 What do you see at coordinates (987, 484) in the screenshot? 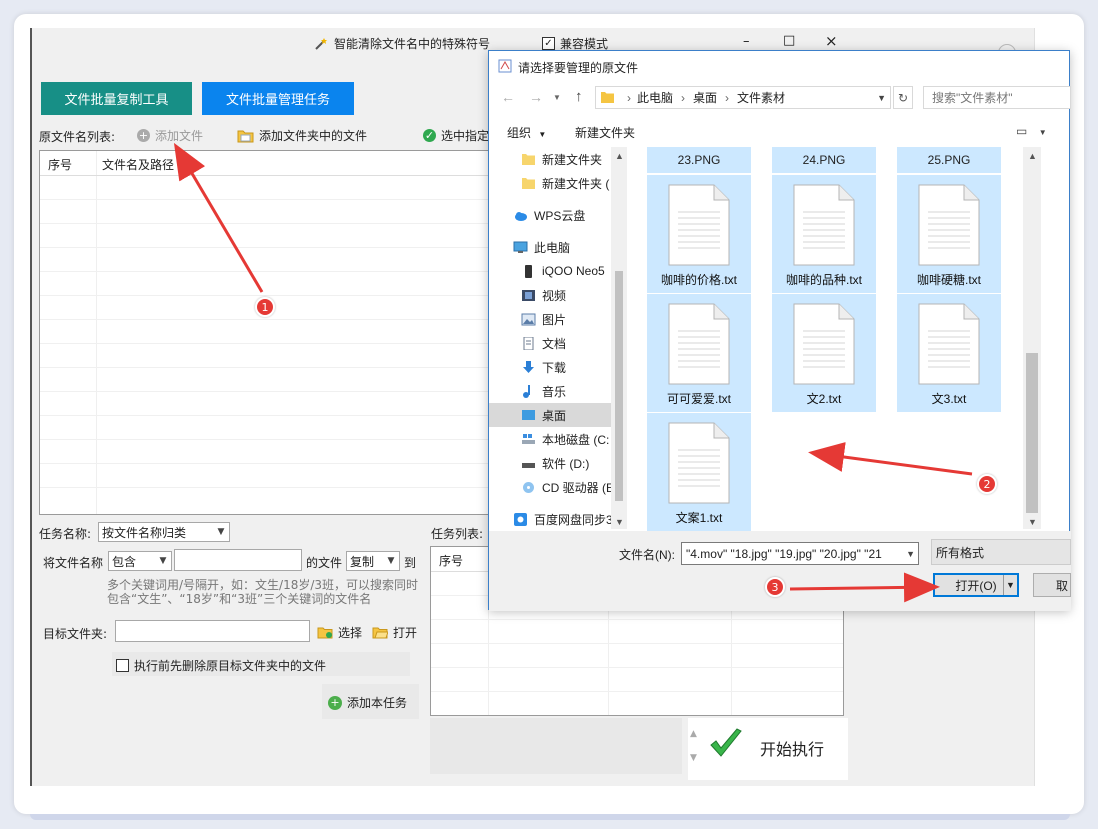
I see `step-badge-2: 2` at bounding box center [987, 484].